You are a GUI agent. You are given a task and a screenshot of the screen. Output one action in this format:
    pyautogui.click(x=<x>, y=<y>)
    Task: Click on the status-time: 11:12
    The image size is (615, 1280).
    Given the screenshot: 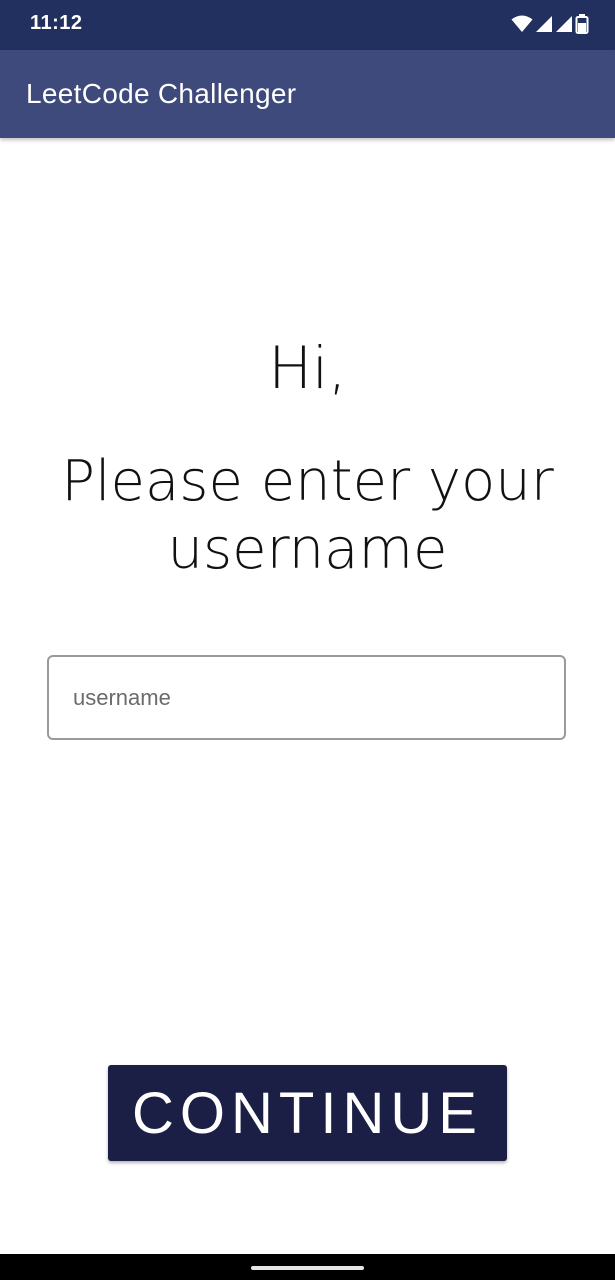 What is the action you would take?
    pyautogui.click(x=56, y=23)
    